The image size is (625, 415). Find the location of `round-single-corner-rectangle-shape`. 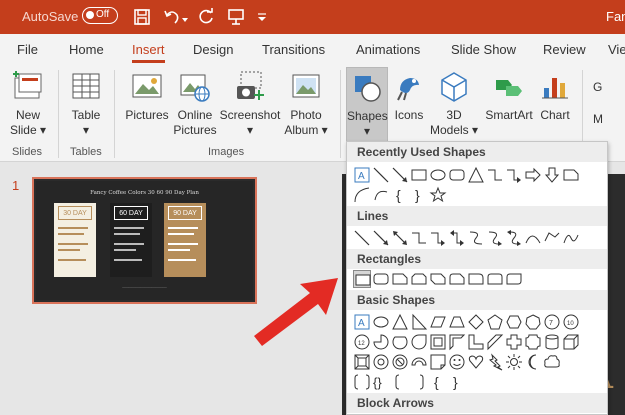

round-single-corner-rectangle-shape is located at coordinates (476, 279).